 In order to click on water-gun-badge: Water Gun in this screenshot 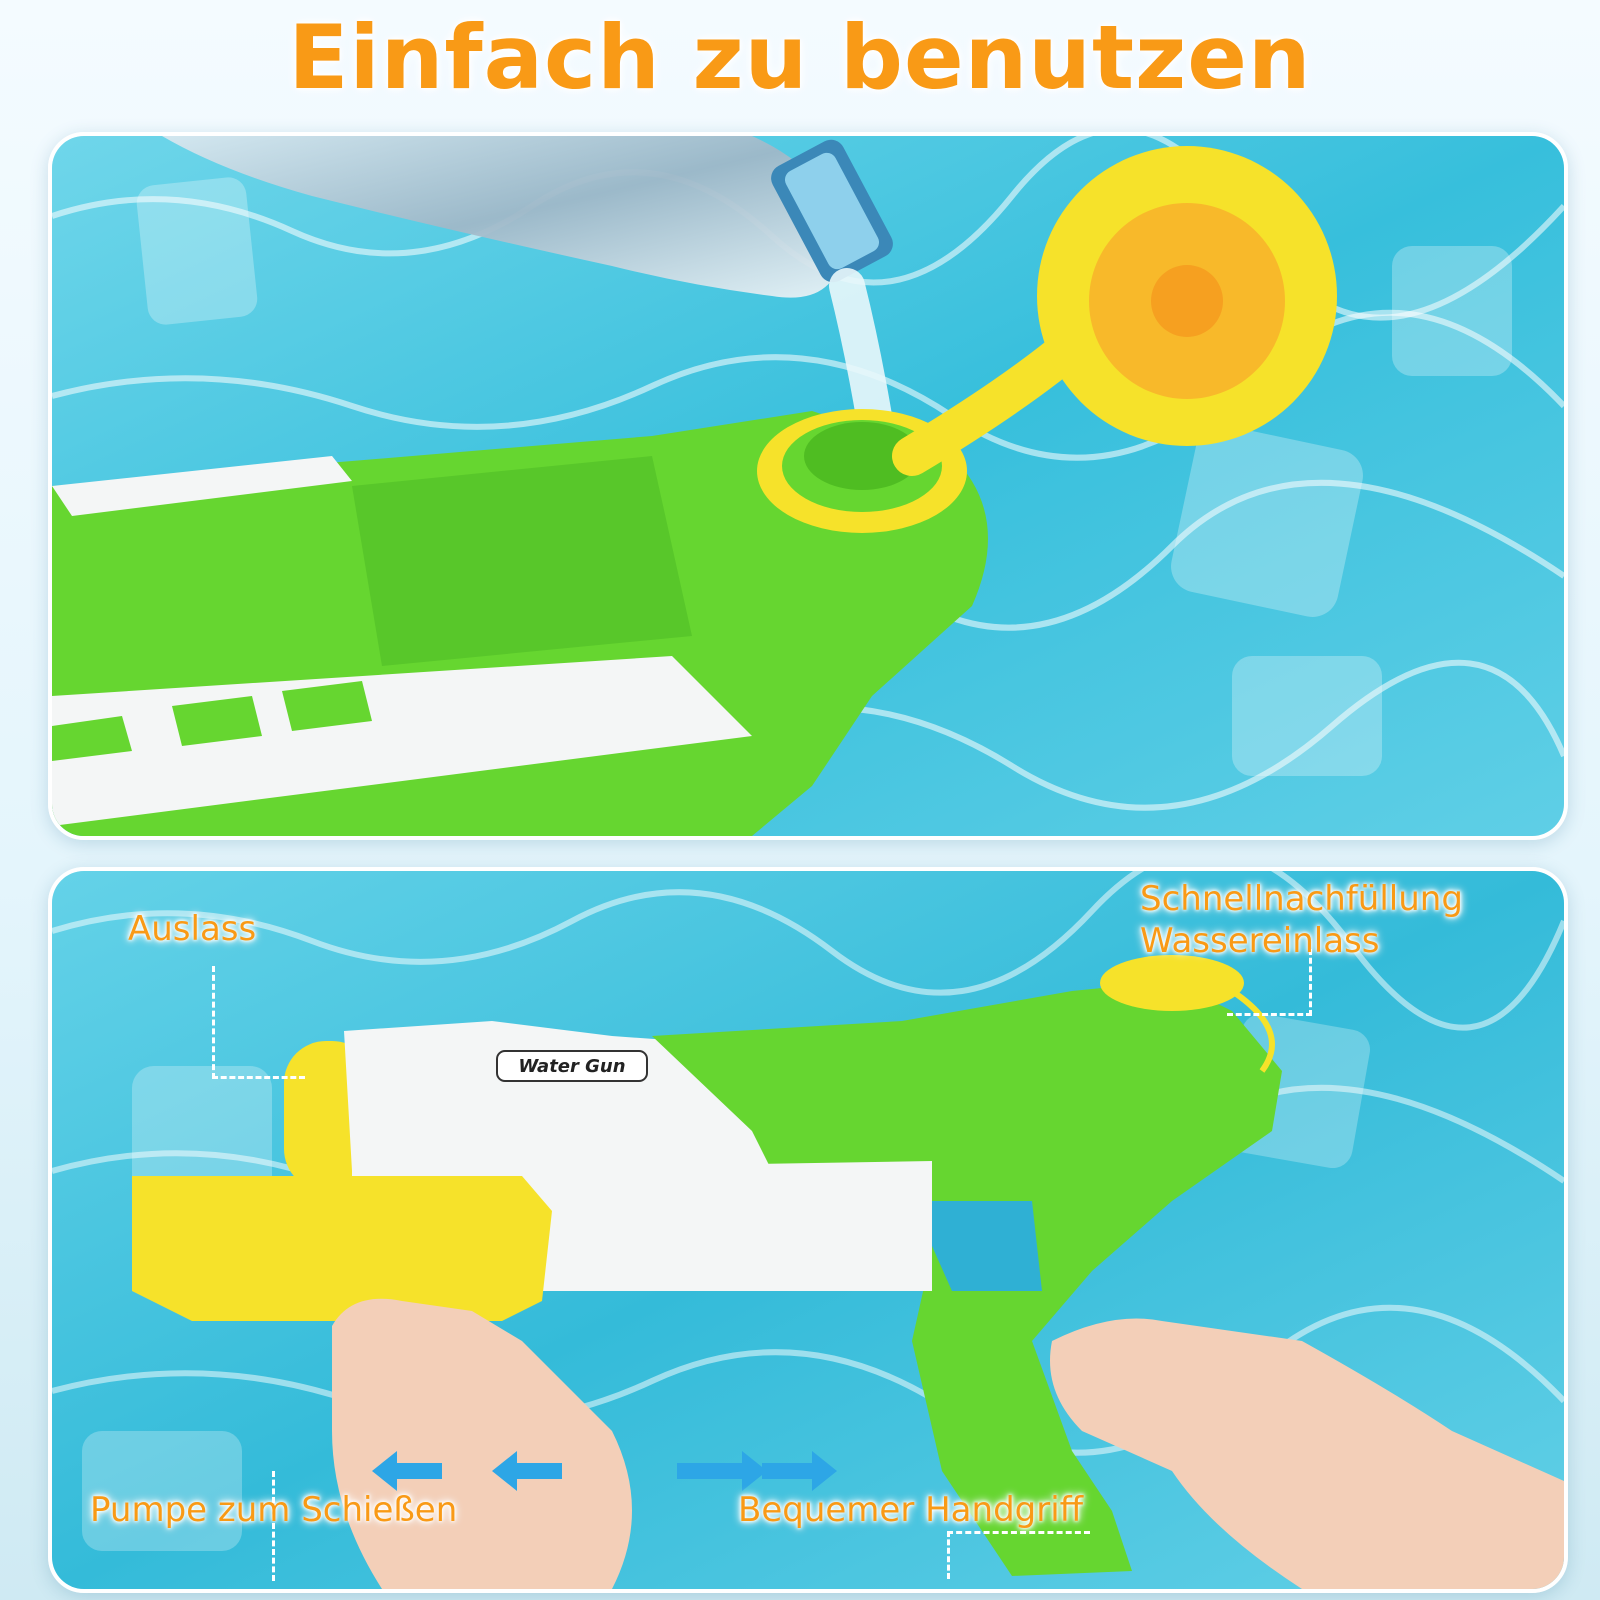, I will do `click(571, 1066)`.